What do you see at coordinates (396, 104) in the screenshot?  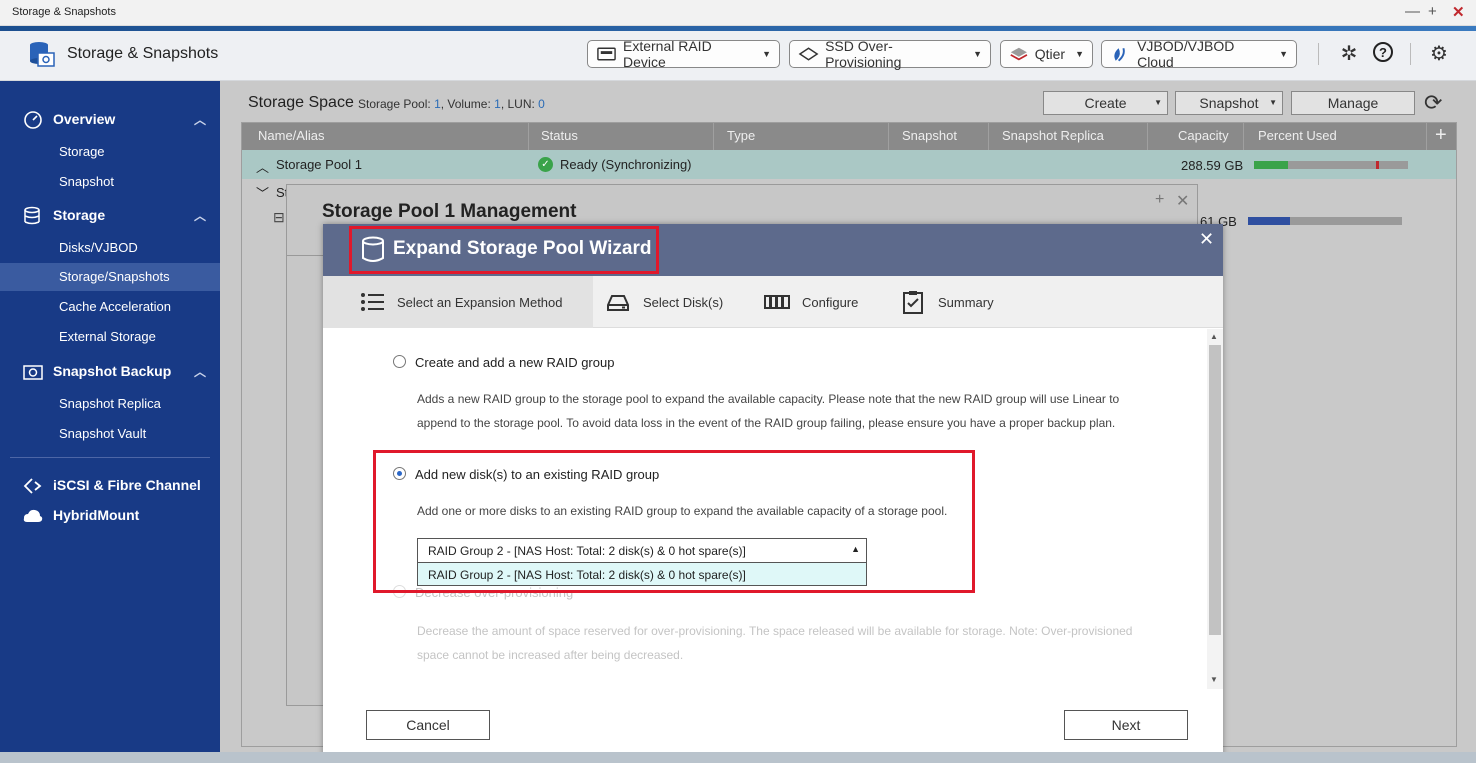 I see `meta-pool-label: Storage Pool:` at bounding box center [396, 104].